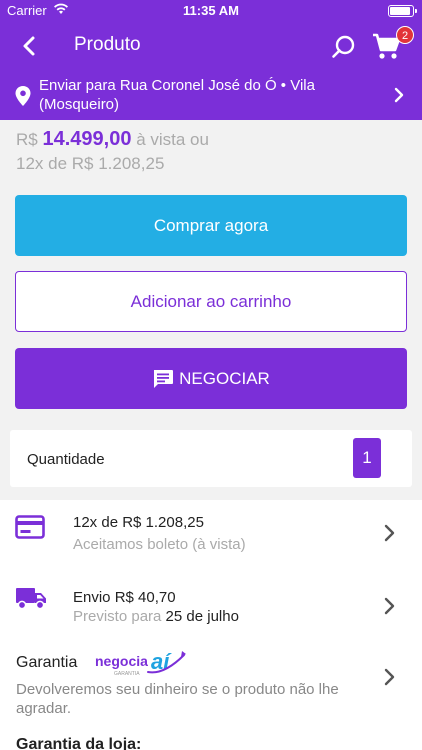 The width and height of the screenshot is (422, 750). I want to click on price-line: R$ 14.499,00 à vista ou, so click(112, 139).